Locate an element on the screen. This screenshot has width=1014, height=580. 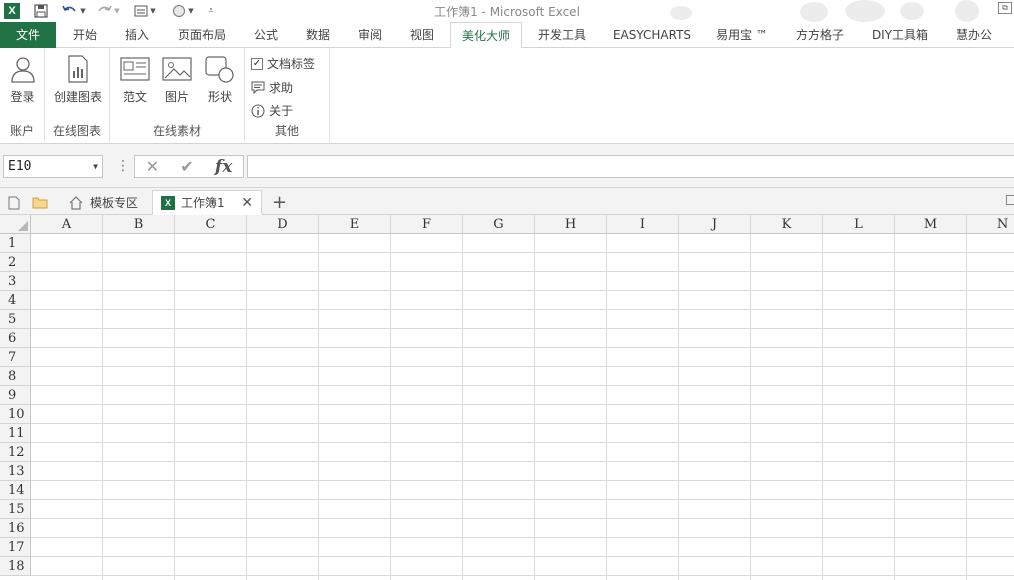
column-header: K is located at coordinates (787, 224).